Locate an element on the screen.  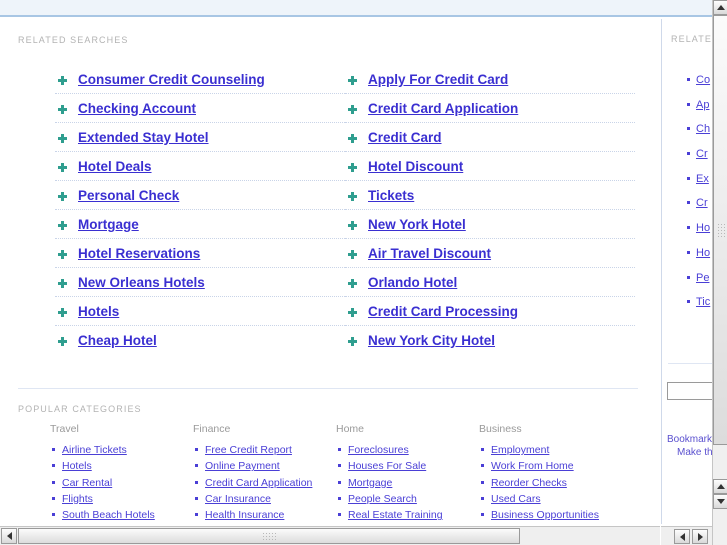
list-item: Reorder Checks is located at coordinates (550, 482).